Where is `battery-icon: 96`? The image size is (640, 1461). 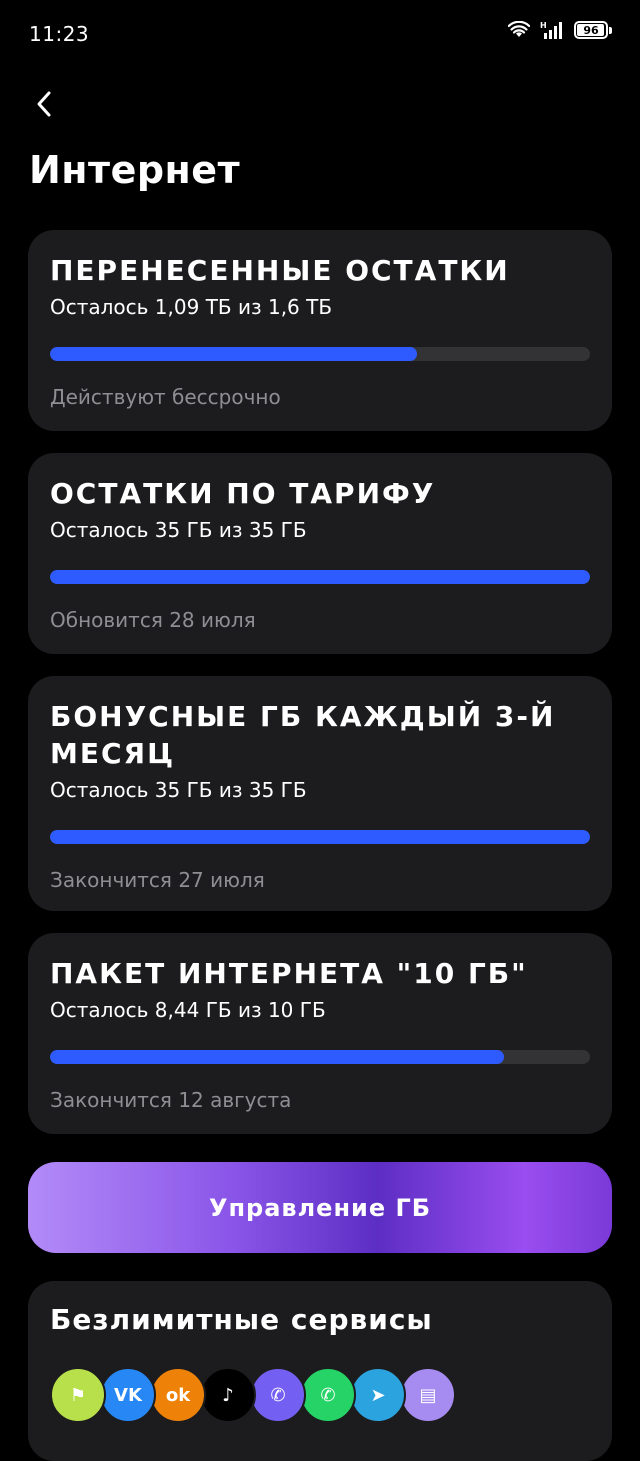 battery-icon: 96 is located at coordinates (593, 30).